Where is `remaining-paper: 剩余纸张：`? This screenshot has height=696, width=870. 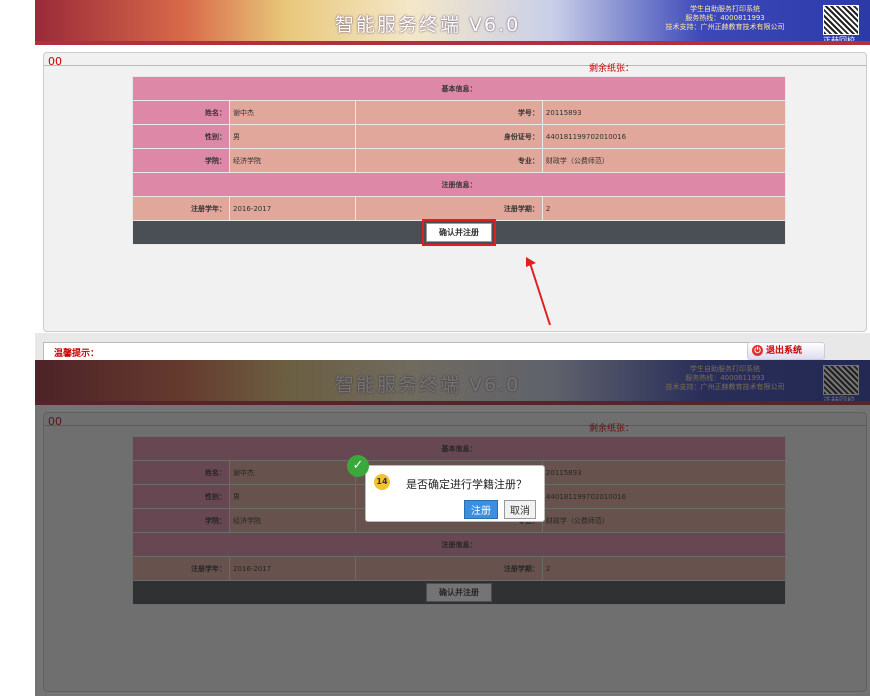
remaining-paper: 剩余纸张： is located at coordinates (612, 69).